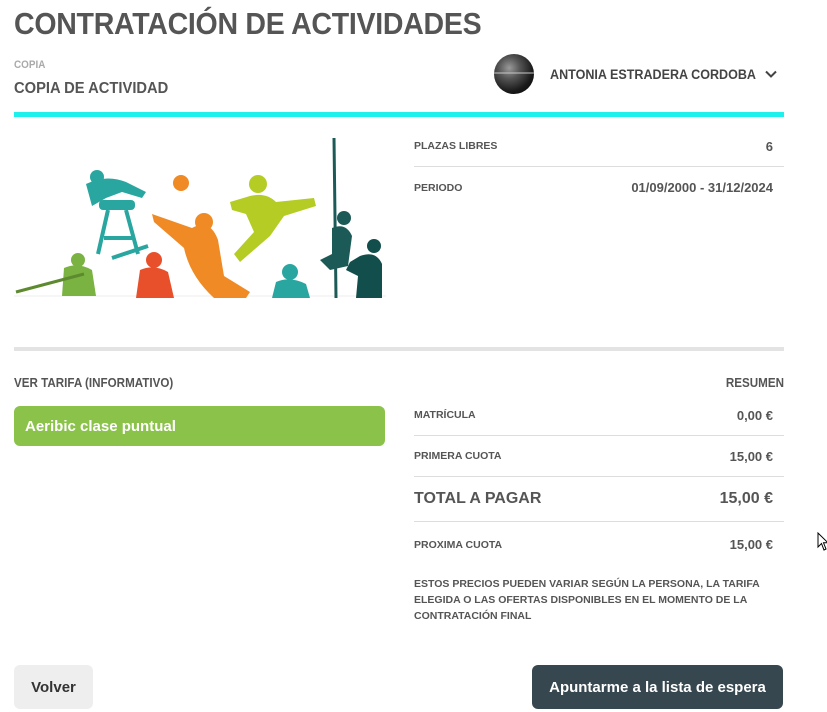  Describe the element at coordinates (94, 383) in the screenshot. I see `tarifa-heading: VER TARIFA (INFORMATIVO)` at that location.